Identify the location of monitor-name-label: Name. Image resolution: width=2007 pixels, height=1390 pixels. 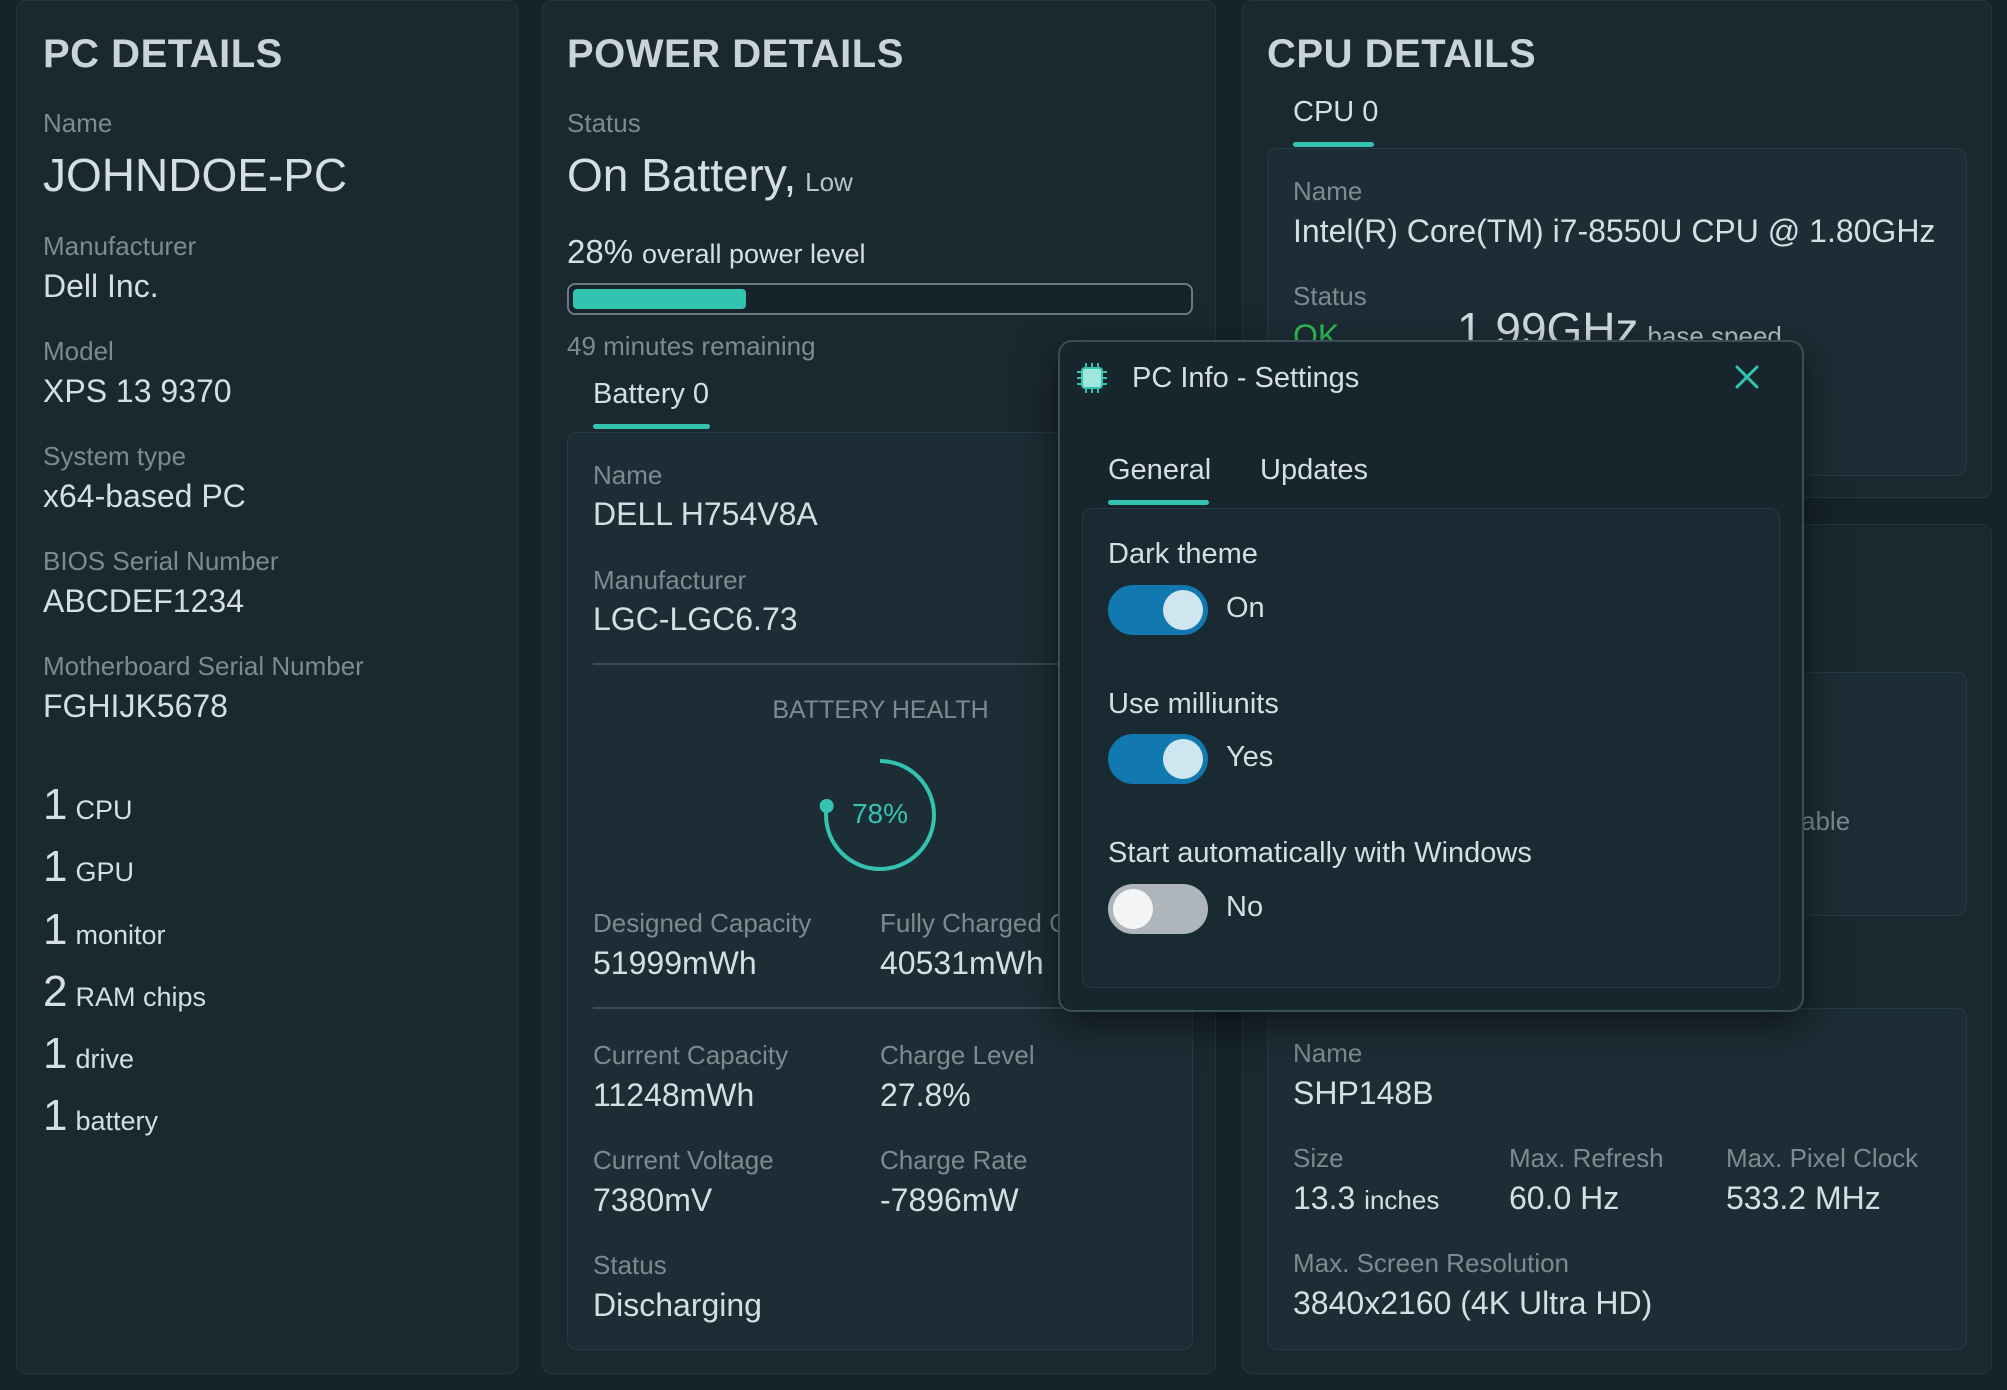
(1328, 1053).